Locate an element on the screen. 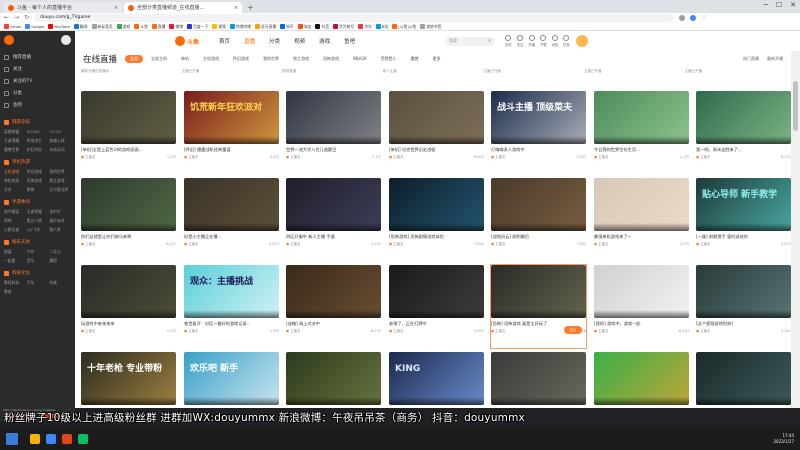  chrome-icon is located at coordinates (51, 439).